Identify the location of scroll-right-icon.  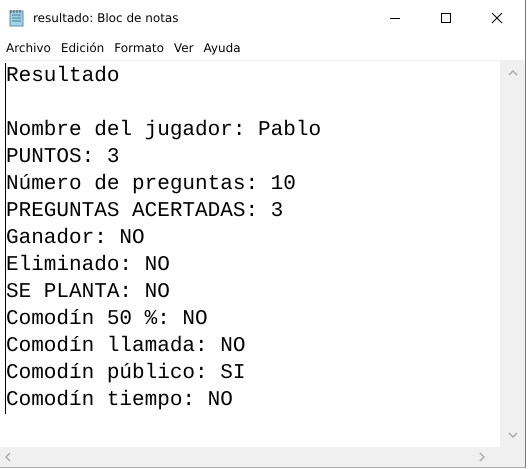
(482, 457).